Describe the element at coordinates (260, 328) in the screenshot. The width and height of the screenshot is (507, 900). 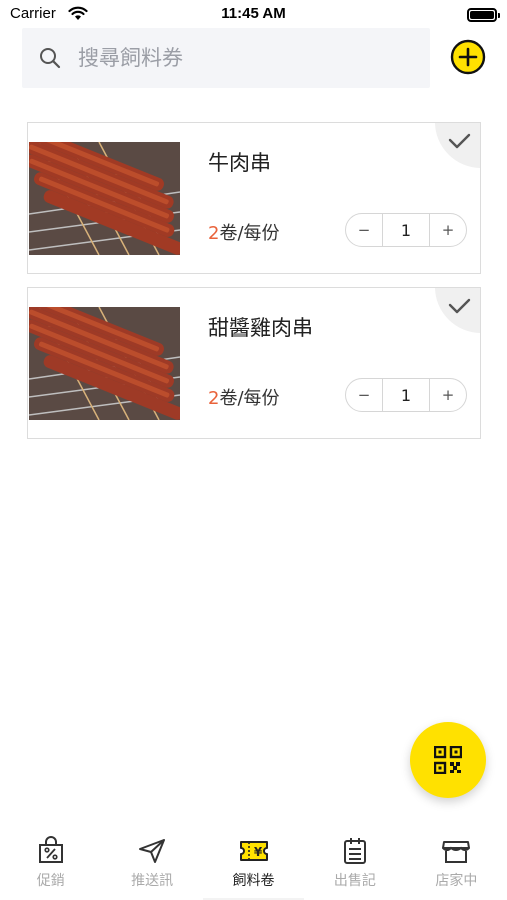
I see `item-name: 甜醬雞肉串` at that location.